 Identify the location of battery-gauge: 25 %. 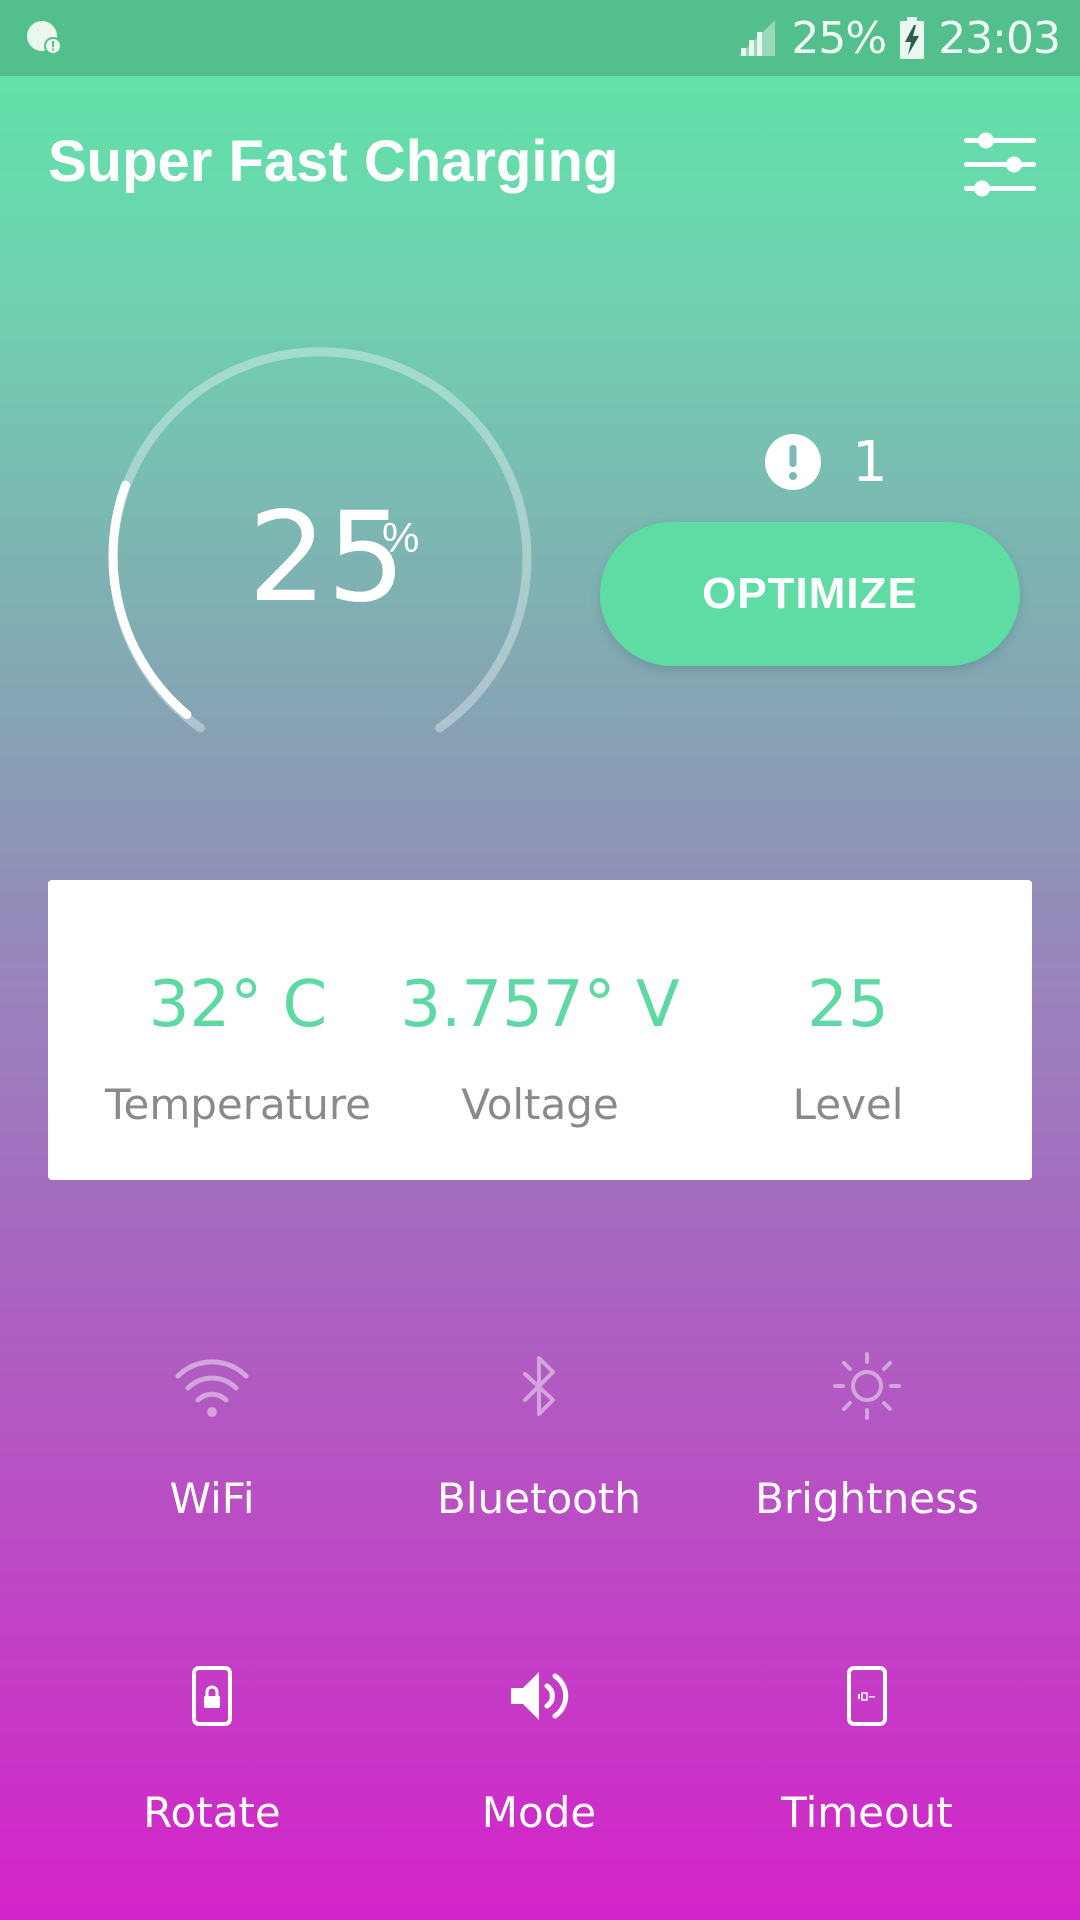
(320, 556).